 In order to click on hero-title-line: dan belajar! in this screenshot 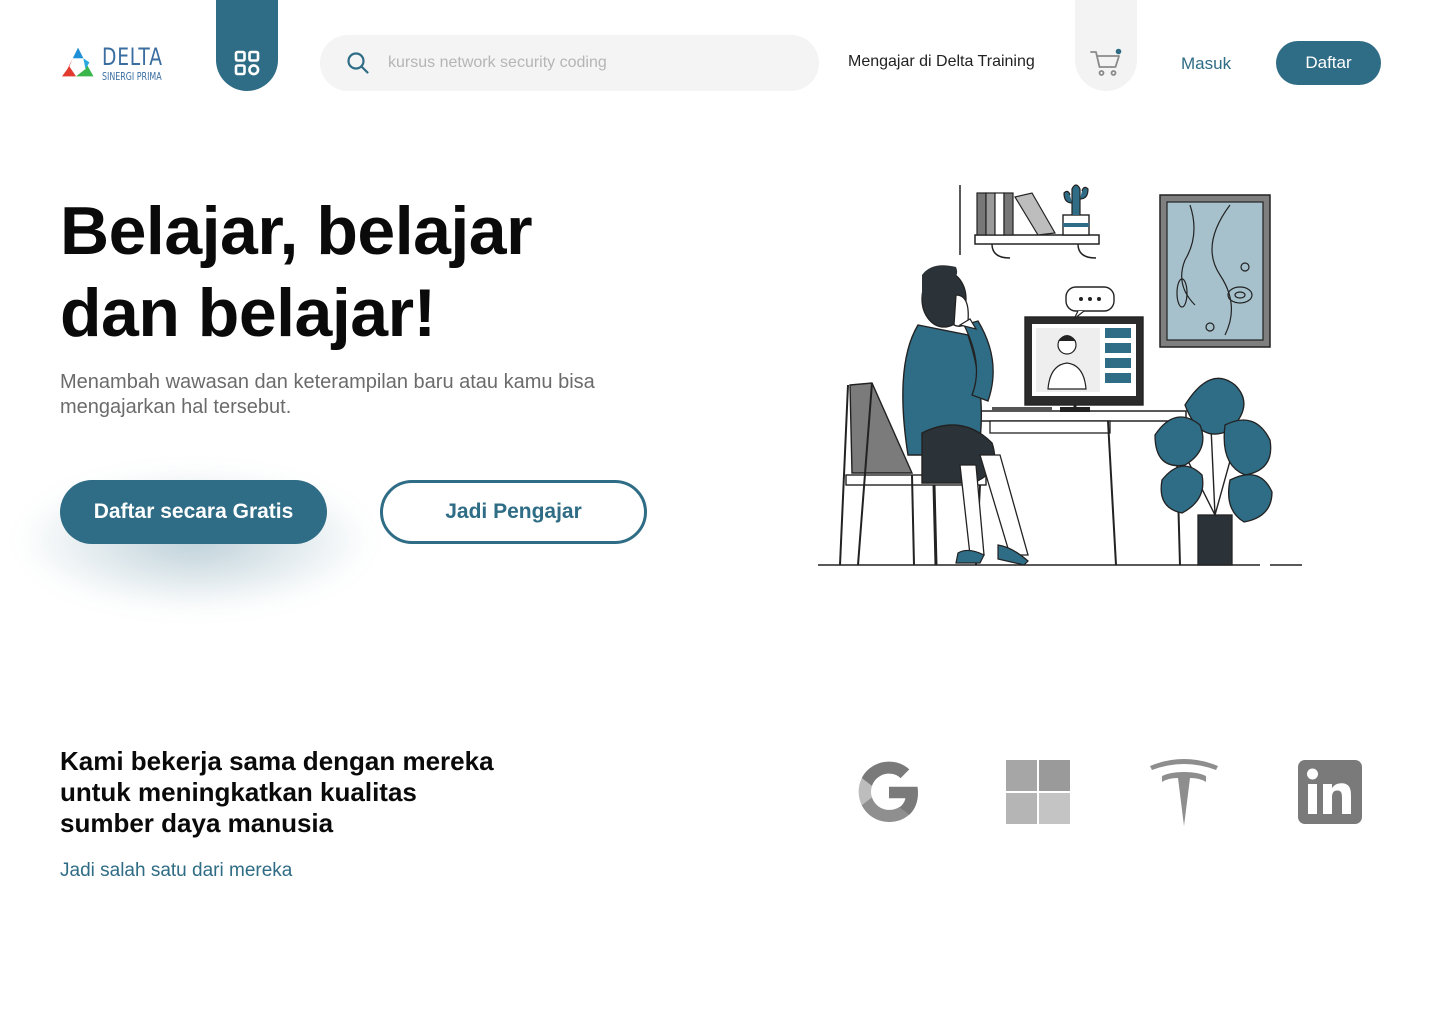, I will do `click(248, 313)`.